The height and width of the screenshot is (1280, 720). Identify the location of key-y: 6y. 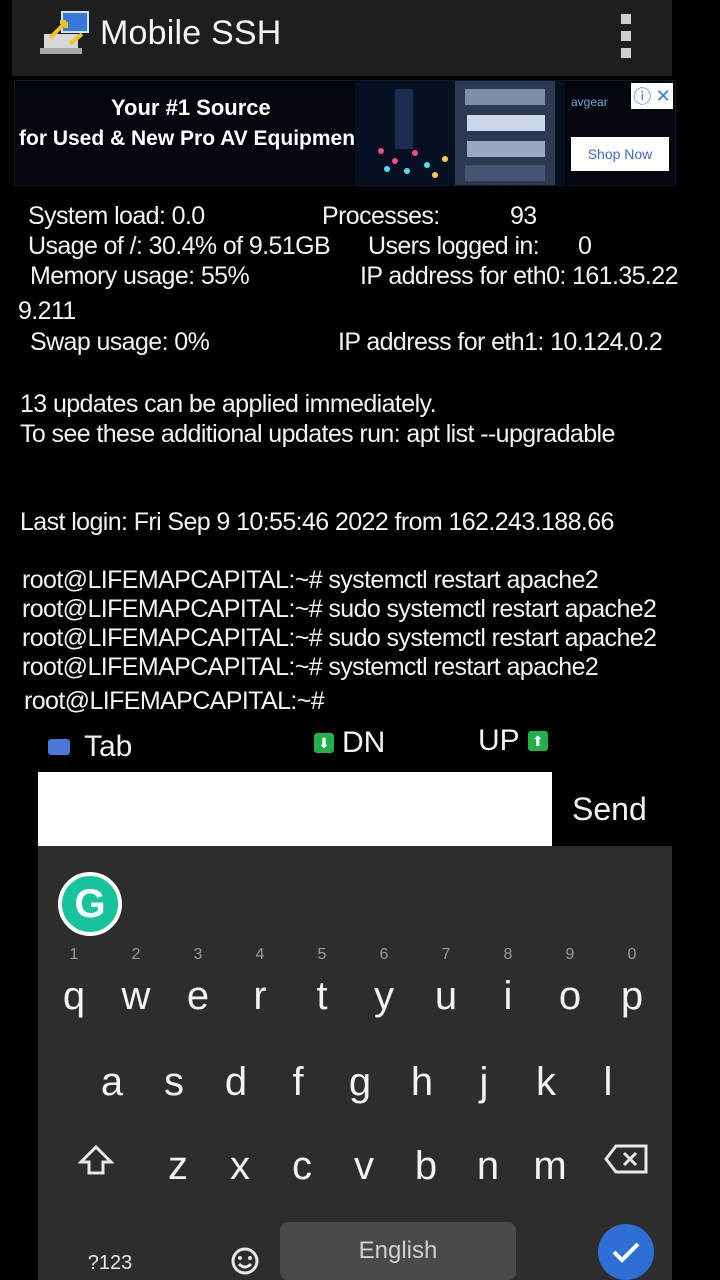
(384, 982).